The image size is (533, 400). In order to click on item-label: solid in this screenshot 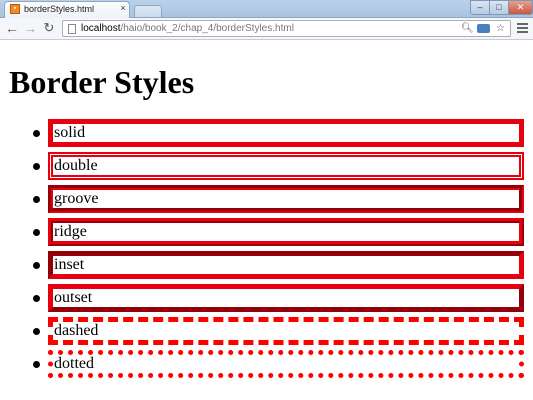, I will do `click(70, 132)`.